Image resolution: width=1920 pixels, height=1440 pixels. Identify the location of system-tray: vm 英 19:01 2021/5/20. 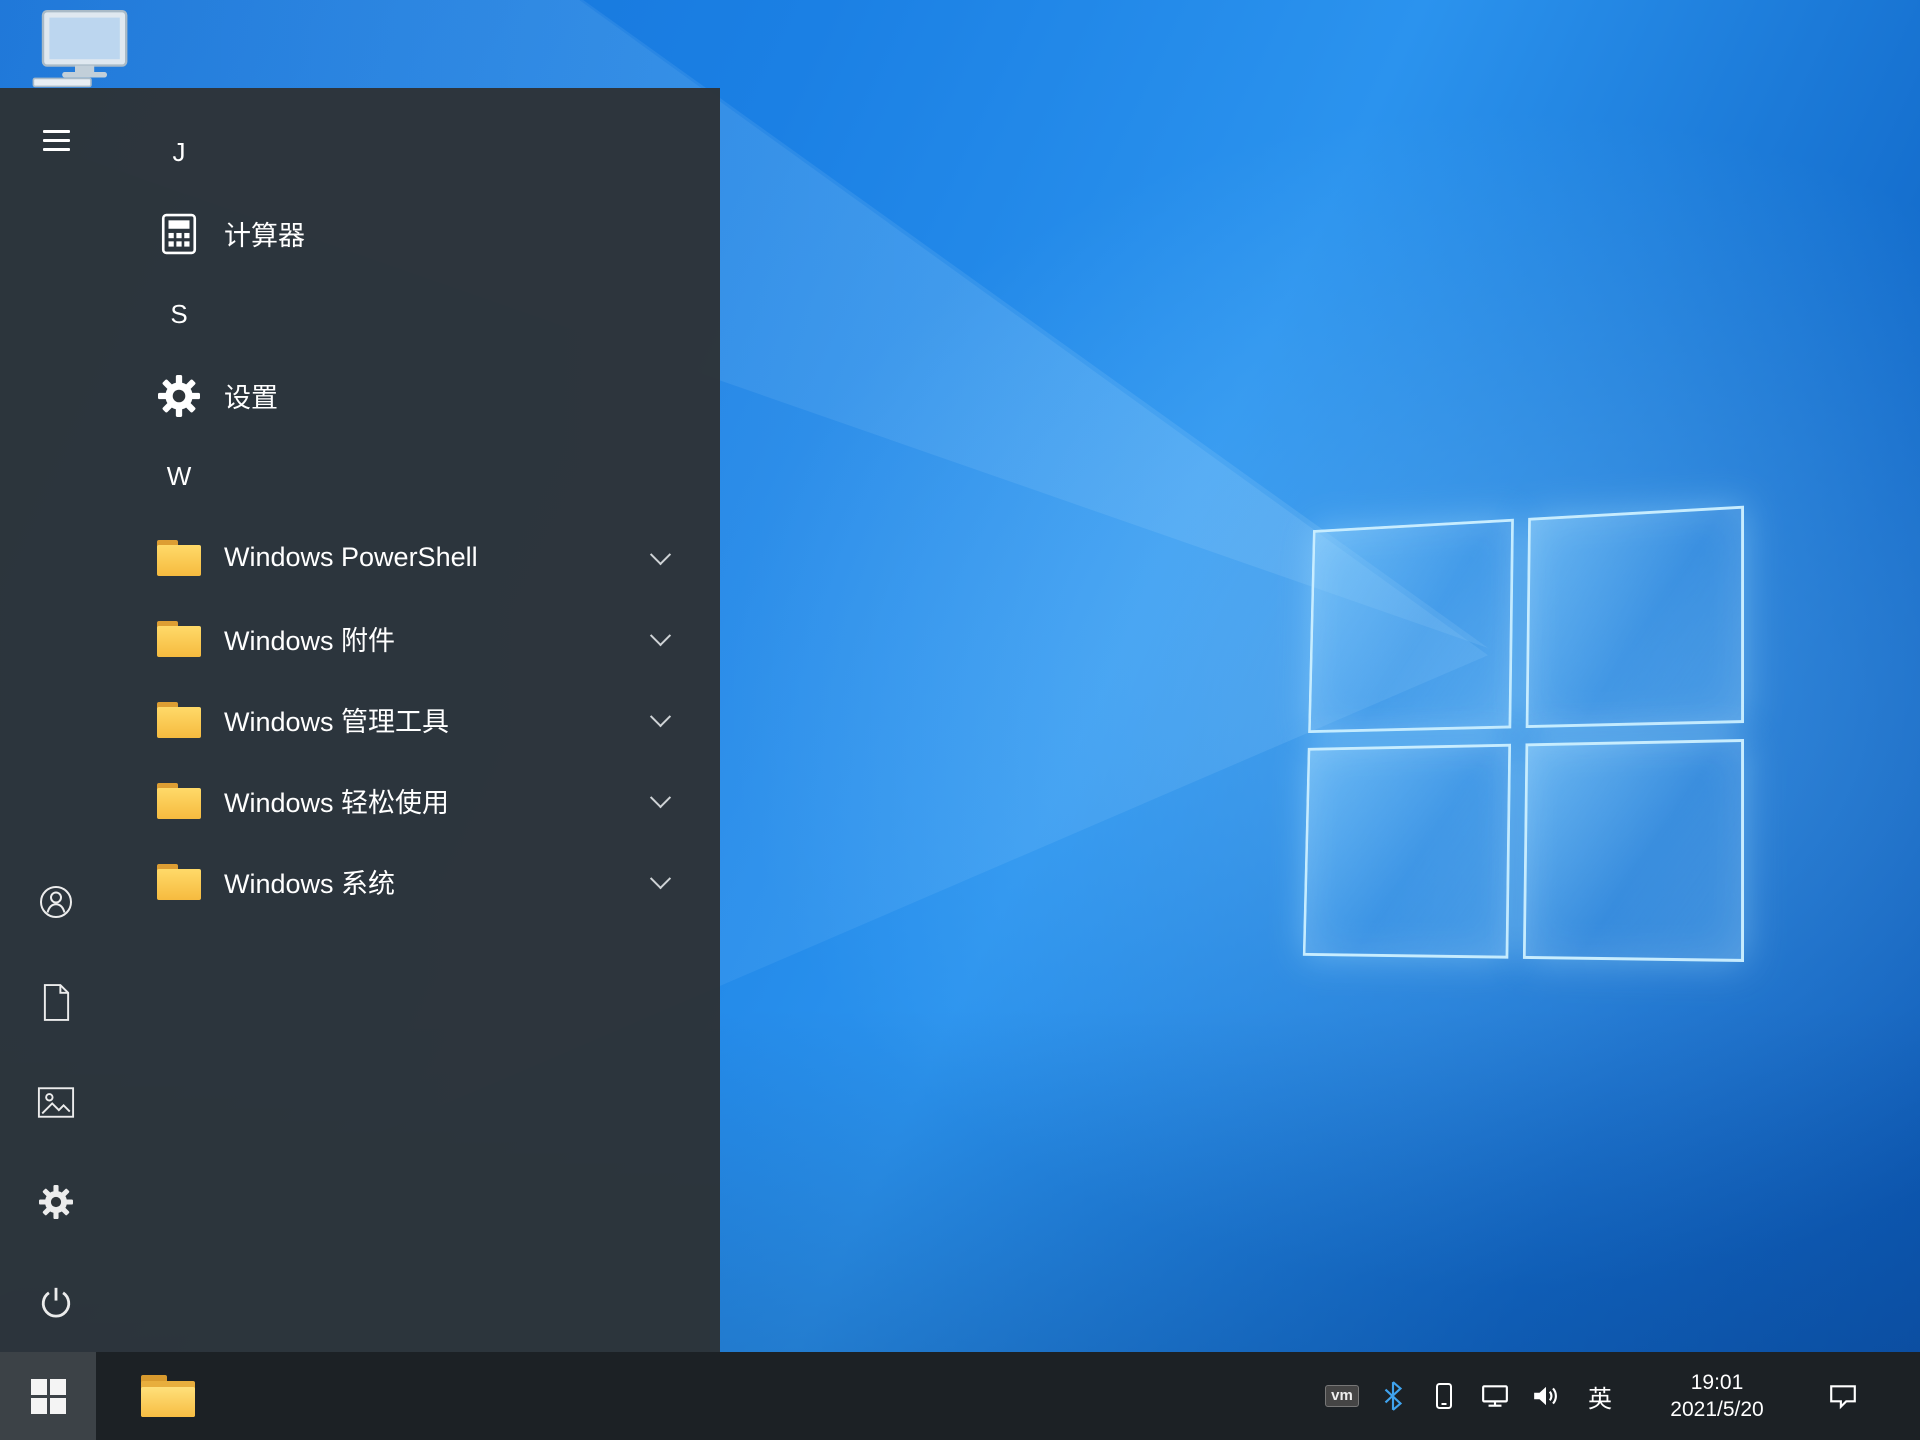
(1622, 1396).